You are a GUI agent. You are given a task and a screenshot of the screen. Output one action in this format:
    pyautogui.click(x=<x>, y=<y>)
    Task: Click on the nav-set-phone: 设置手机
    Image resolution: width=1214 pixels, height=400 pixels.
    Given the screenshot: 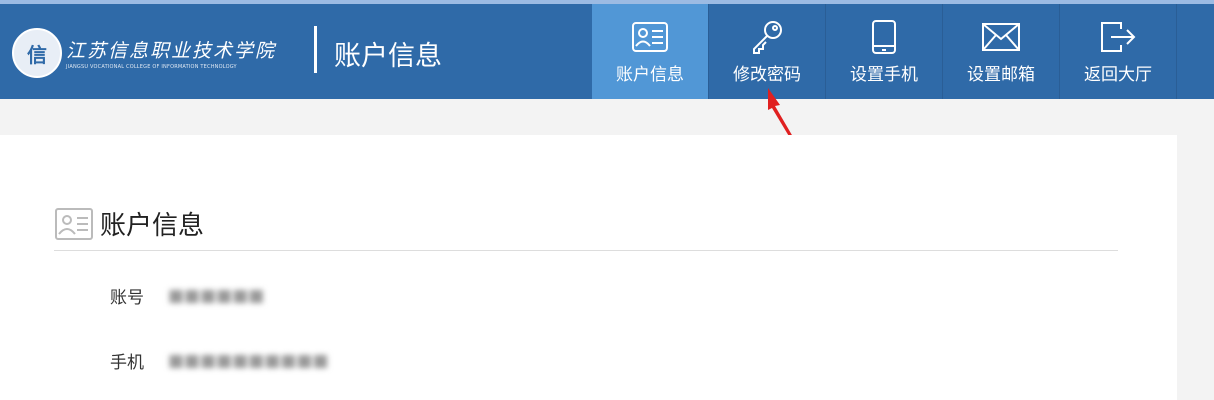 What is the action you would take?
    pyautogui.click(x=884, y=51)
    